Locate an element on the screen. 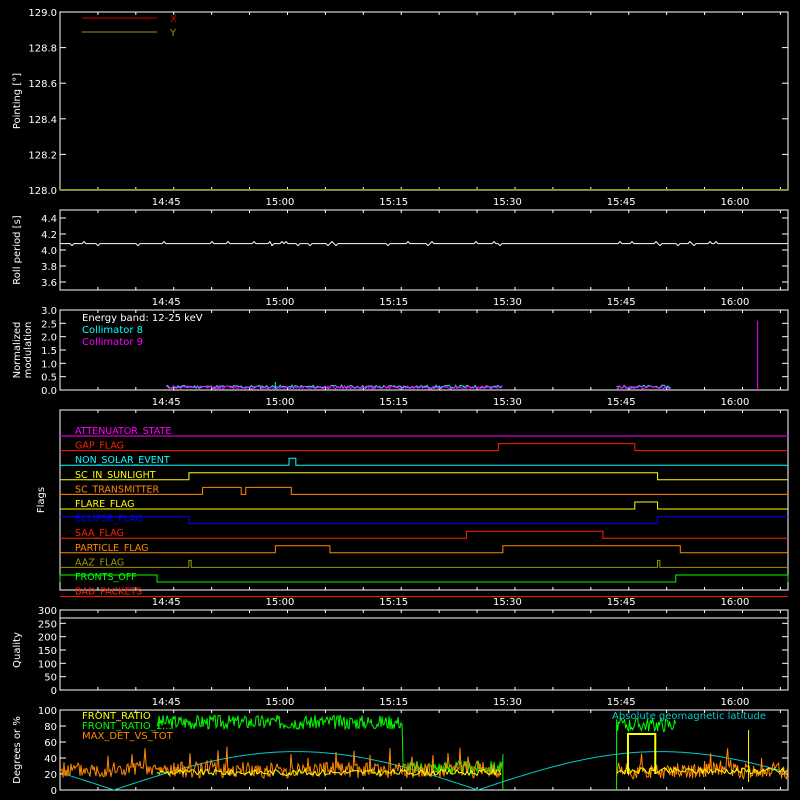  pointing-legend-label: X is located at coordinates (173, 19).